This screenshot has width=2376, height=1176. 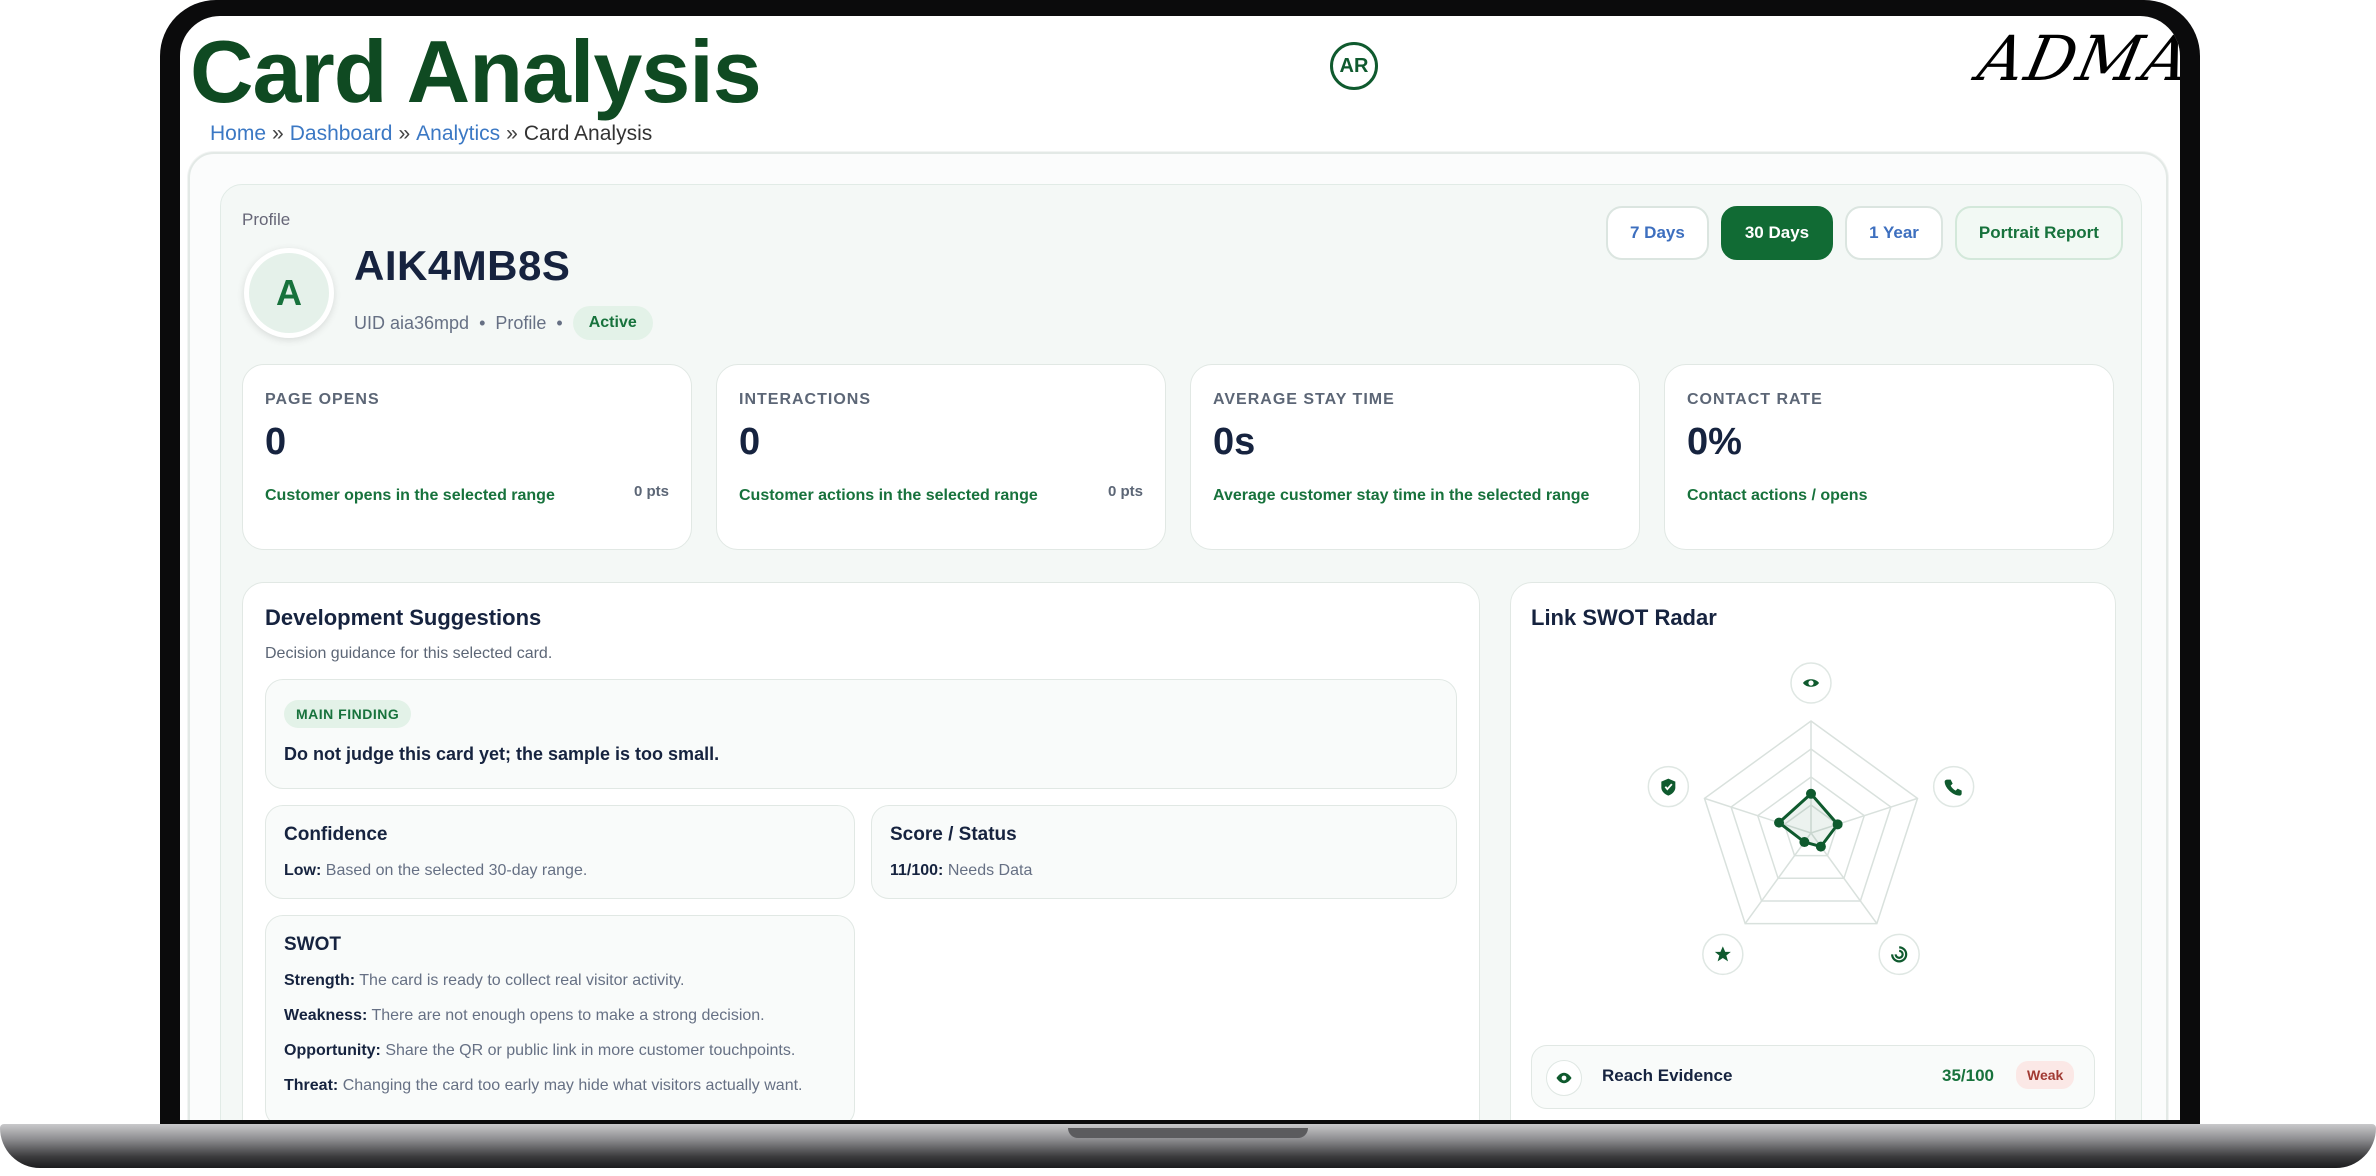 I want to click on laptop-notch, so click(x=1188, y=1133).